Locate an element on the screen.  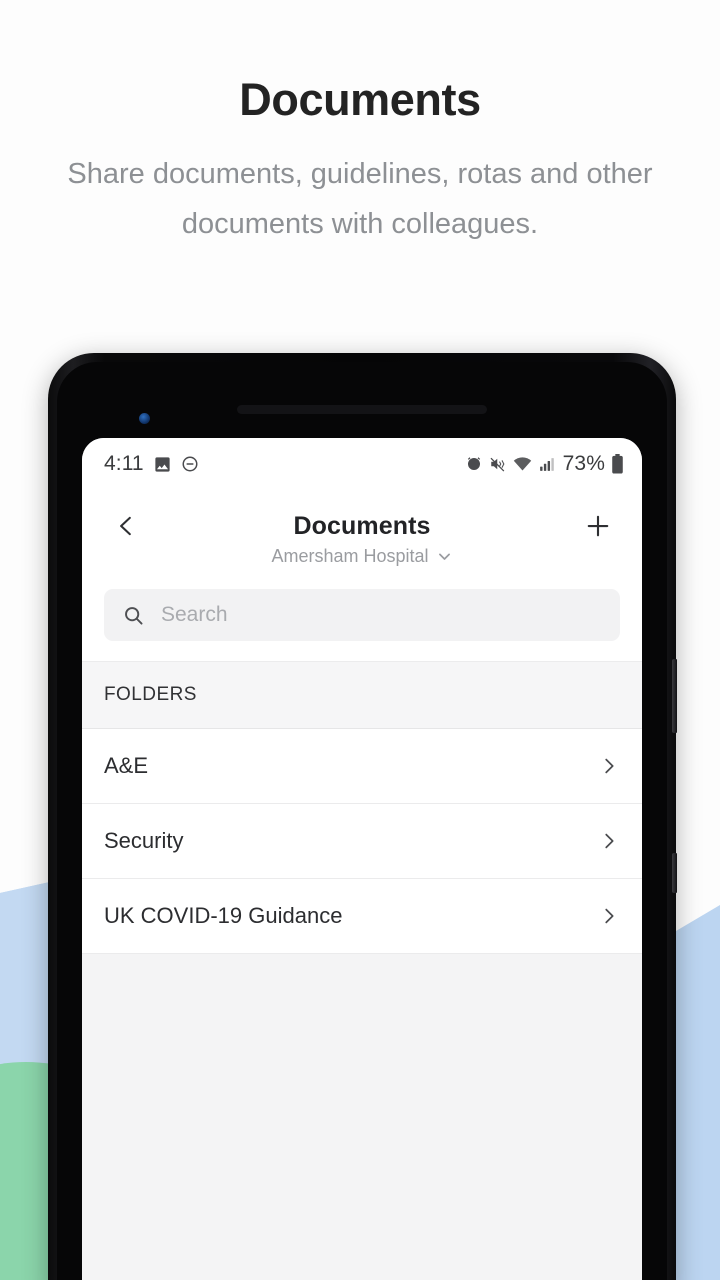
list-item: UK COVID-19 Guidance is located at coordinates (362, 916).